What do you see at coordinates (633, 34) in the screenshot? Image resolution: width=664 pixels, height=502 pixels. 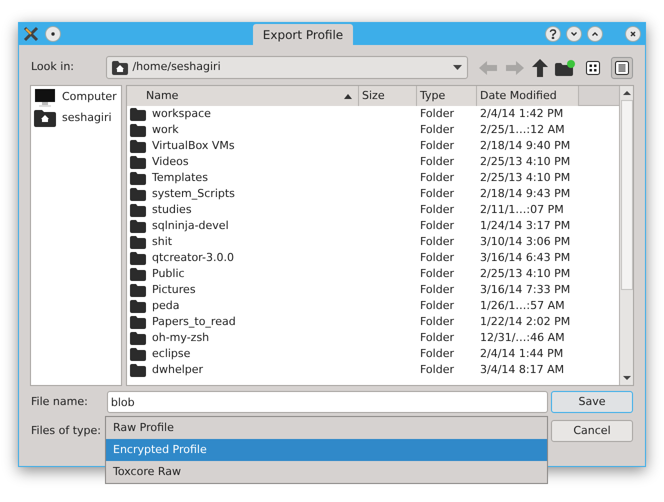 I see `close-button` at bounding box center [633, 34].